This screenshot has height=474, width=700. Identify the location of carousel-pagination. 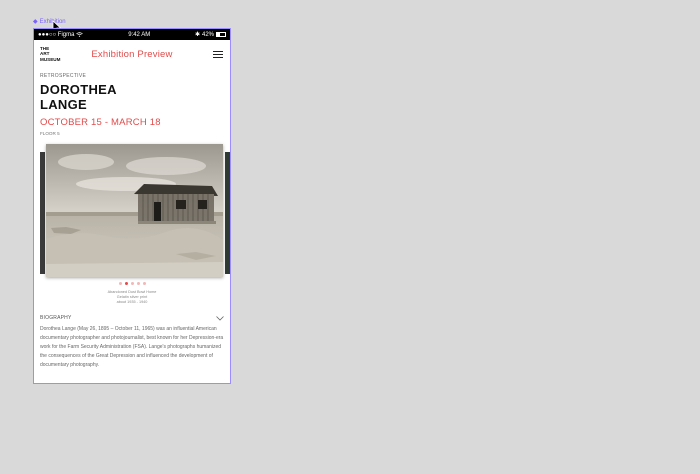
(132, 283).